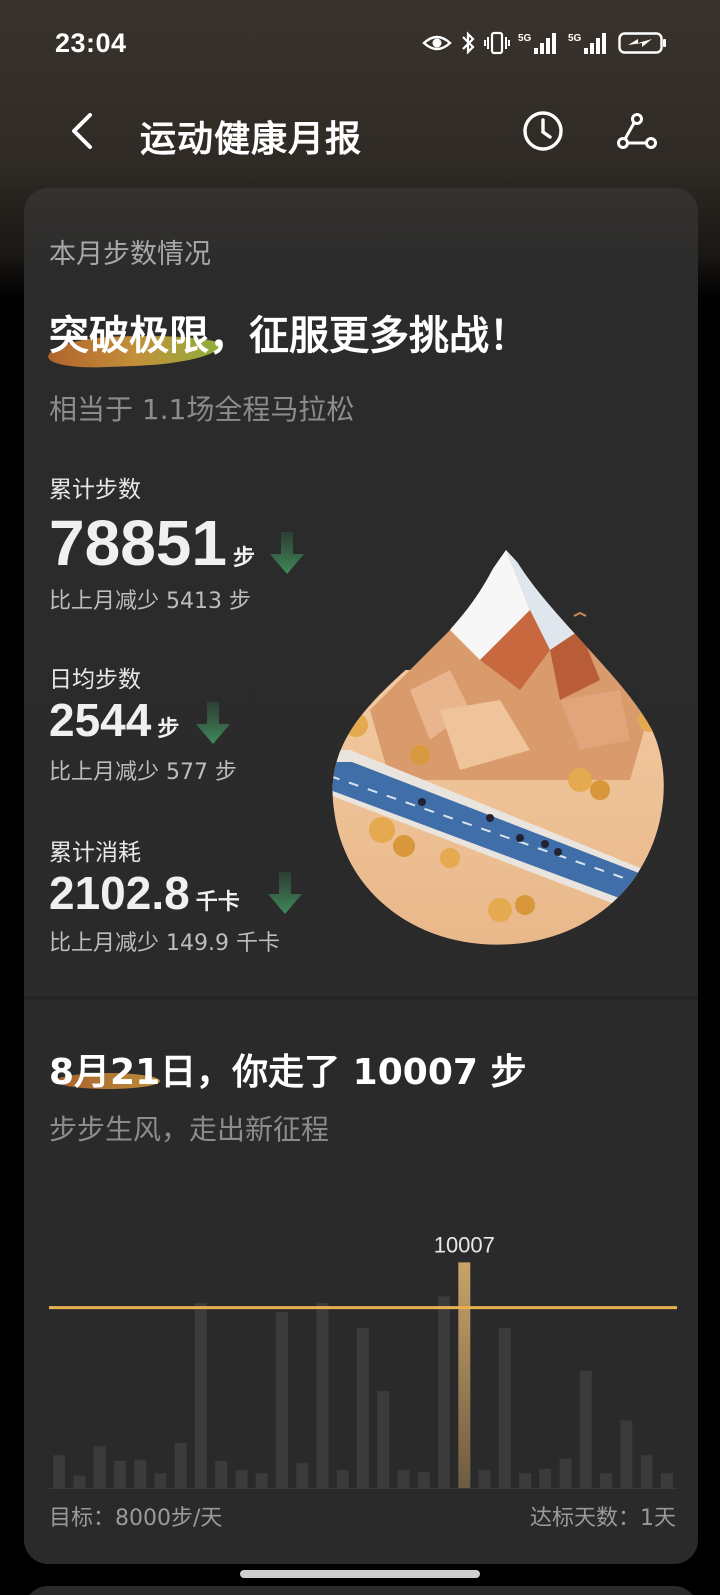 Image resolution: width=720 pixels, height=1595 pixels. What do you see at coordinates (95, 680) in the screenshot?
I see `daily-avg-steps-label: 日均步数` at bounding box center [95, 680].